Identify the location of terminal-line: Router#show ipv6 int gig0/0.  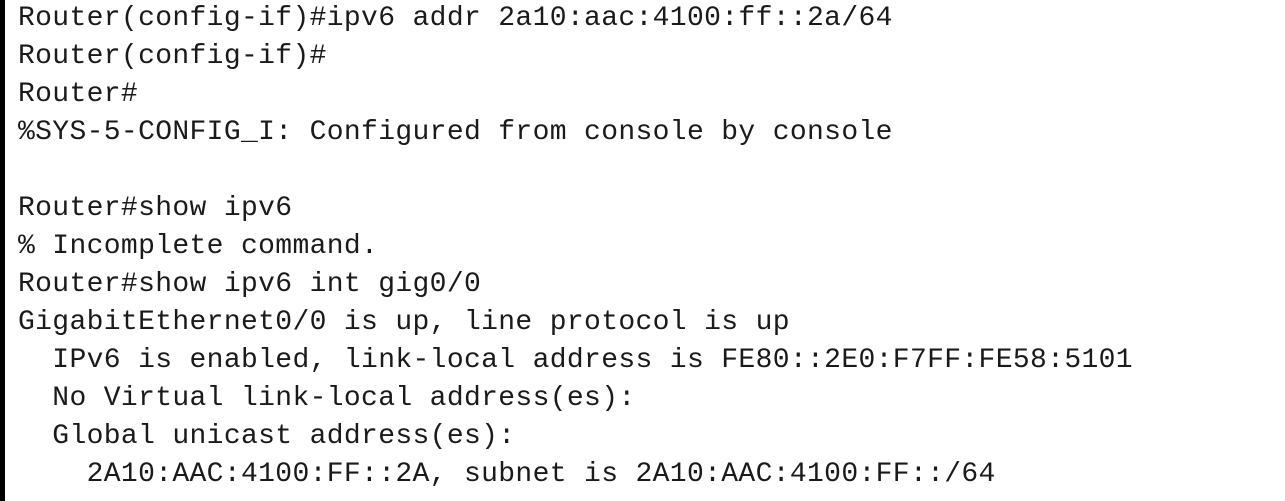
(250, 284).